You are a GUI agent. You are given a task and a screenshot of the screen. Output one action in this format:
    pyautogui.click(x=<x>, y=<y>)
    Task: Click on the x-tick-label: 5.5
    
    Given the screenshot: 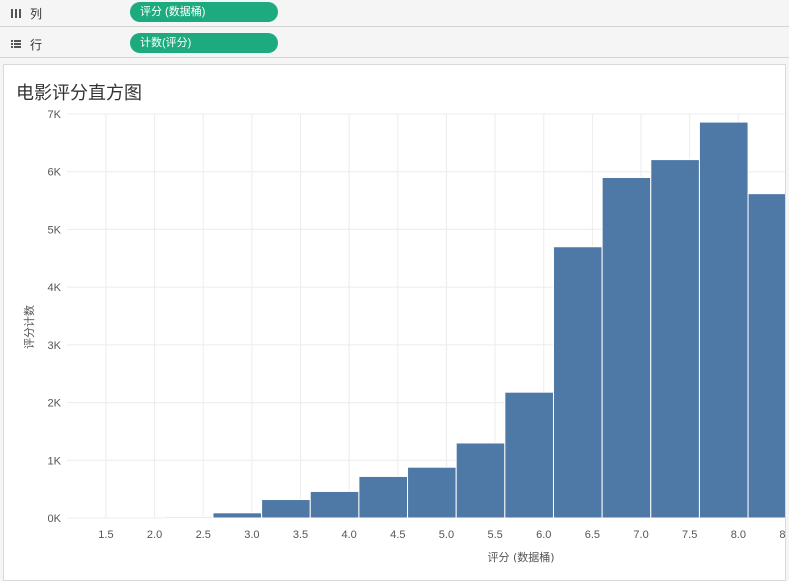 What is the action you would take?
    pyautogui.click(x=494, y=535)
    